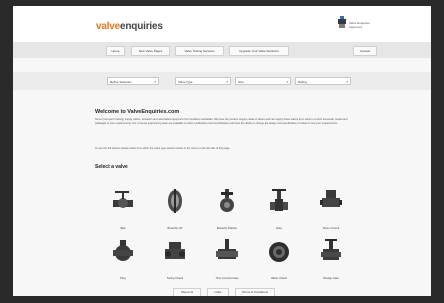  What do you see at coordinates (227, 228) in the screenshot?
I see `valve-label: Butterfly Rubber` at bounding box center [227, 228].